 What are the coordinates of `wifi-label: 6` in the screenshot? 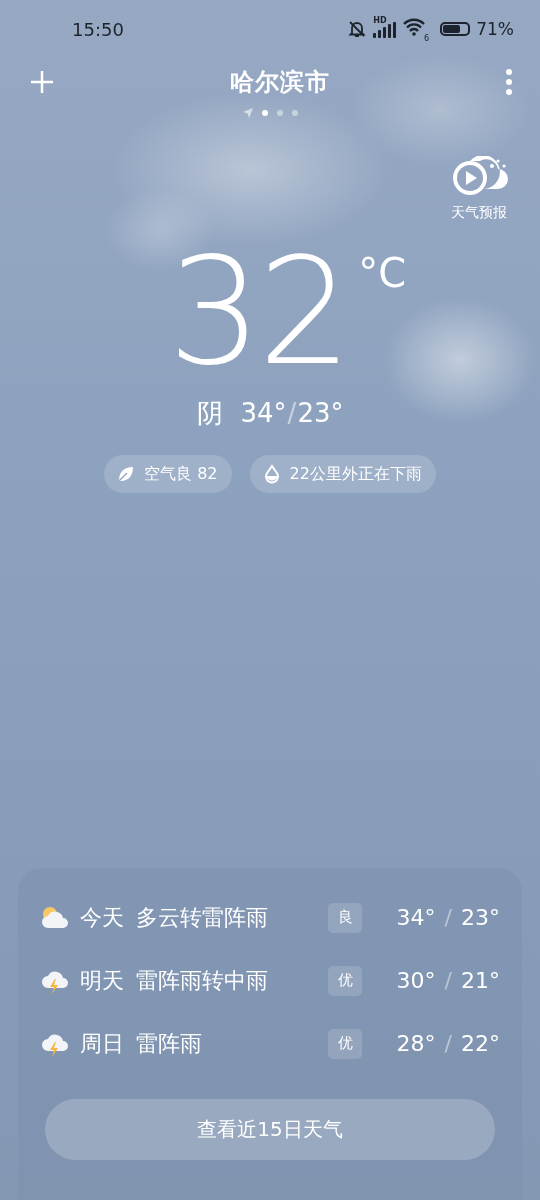 It's located at (427, 38).